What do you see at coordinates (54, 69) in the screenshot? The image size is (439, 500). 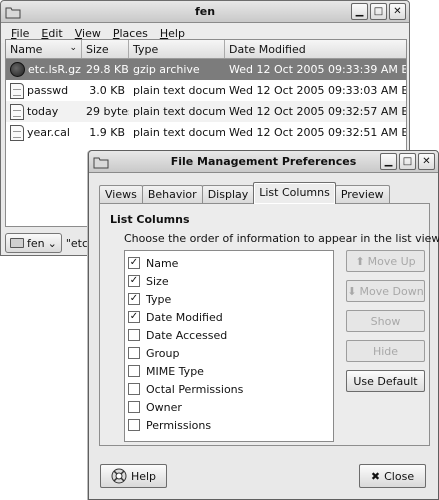 I see `file-name: etc.lsR.gz` at bounding box center [54, 69].